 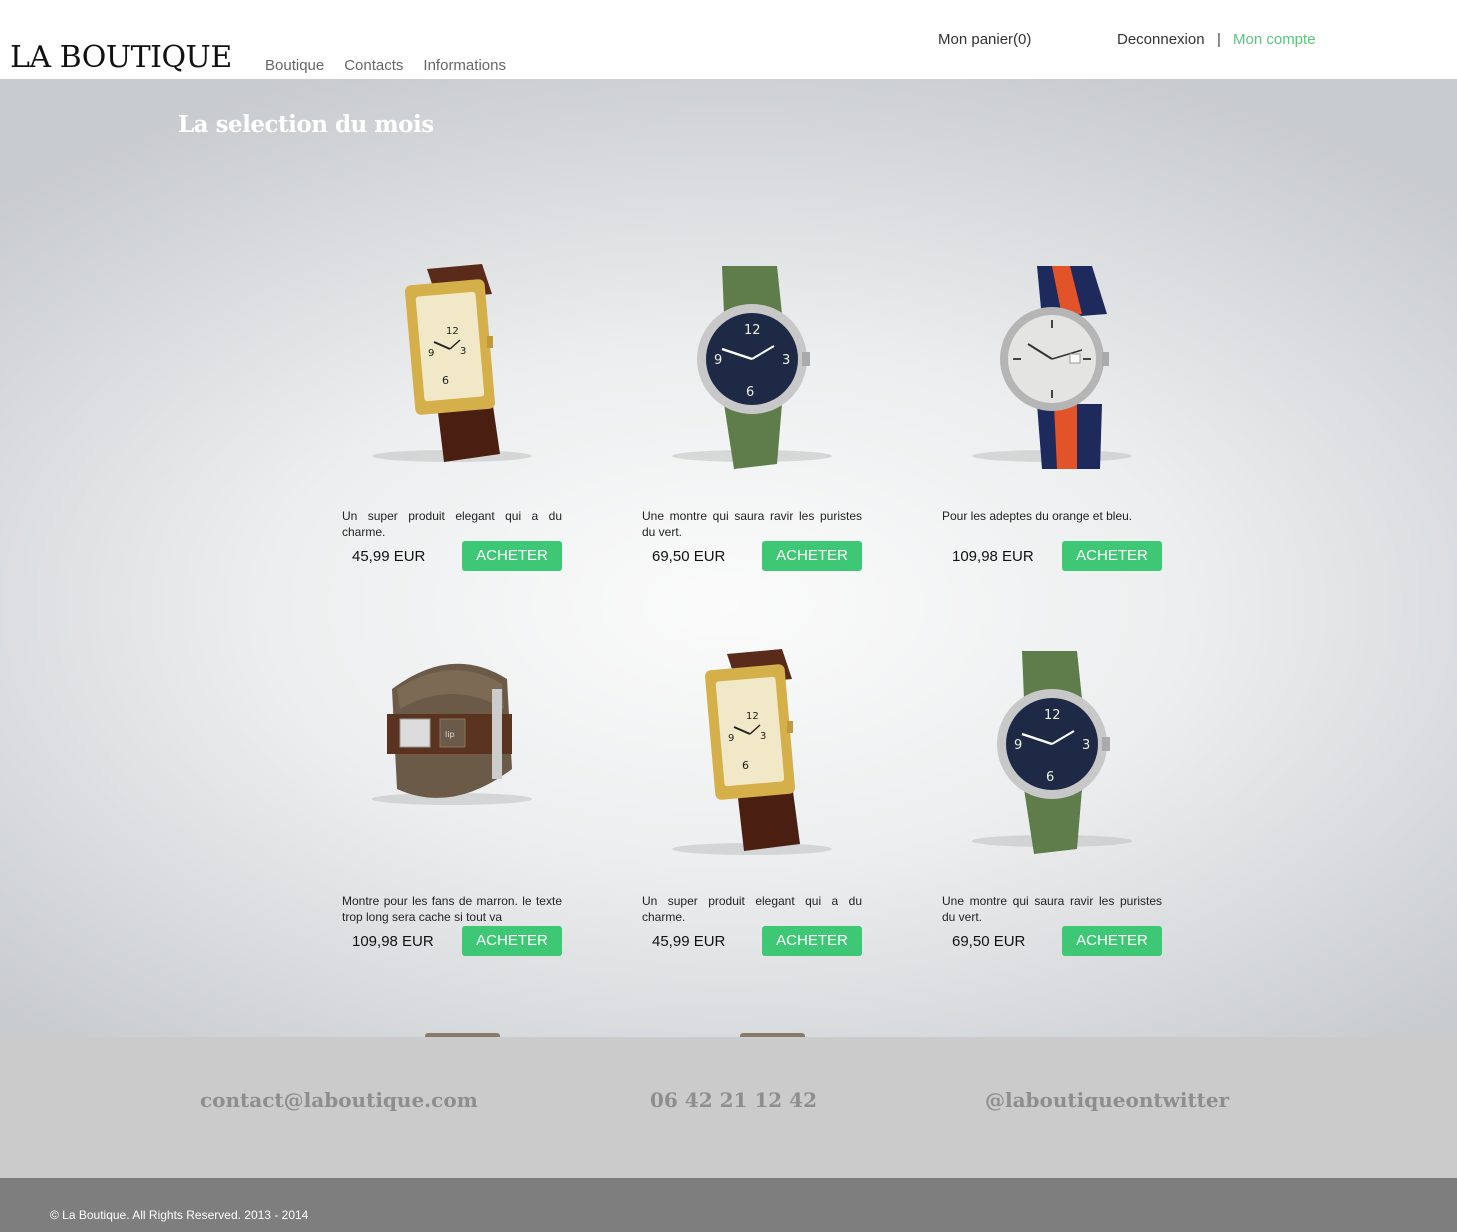 I want to click on orange-blue-strap-watch-icon, so click(x=1052, y=374).